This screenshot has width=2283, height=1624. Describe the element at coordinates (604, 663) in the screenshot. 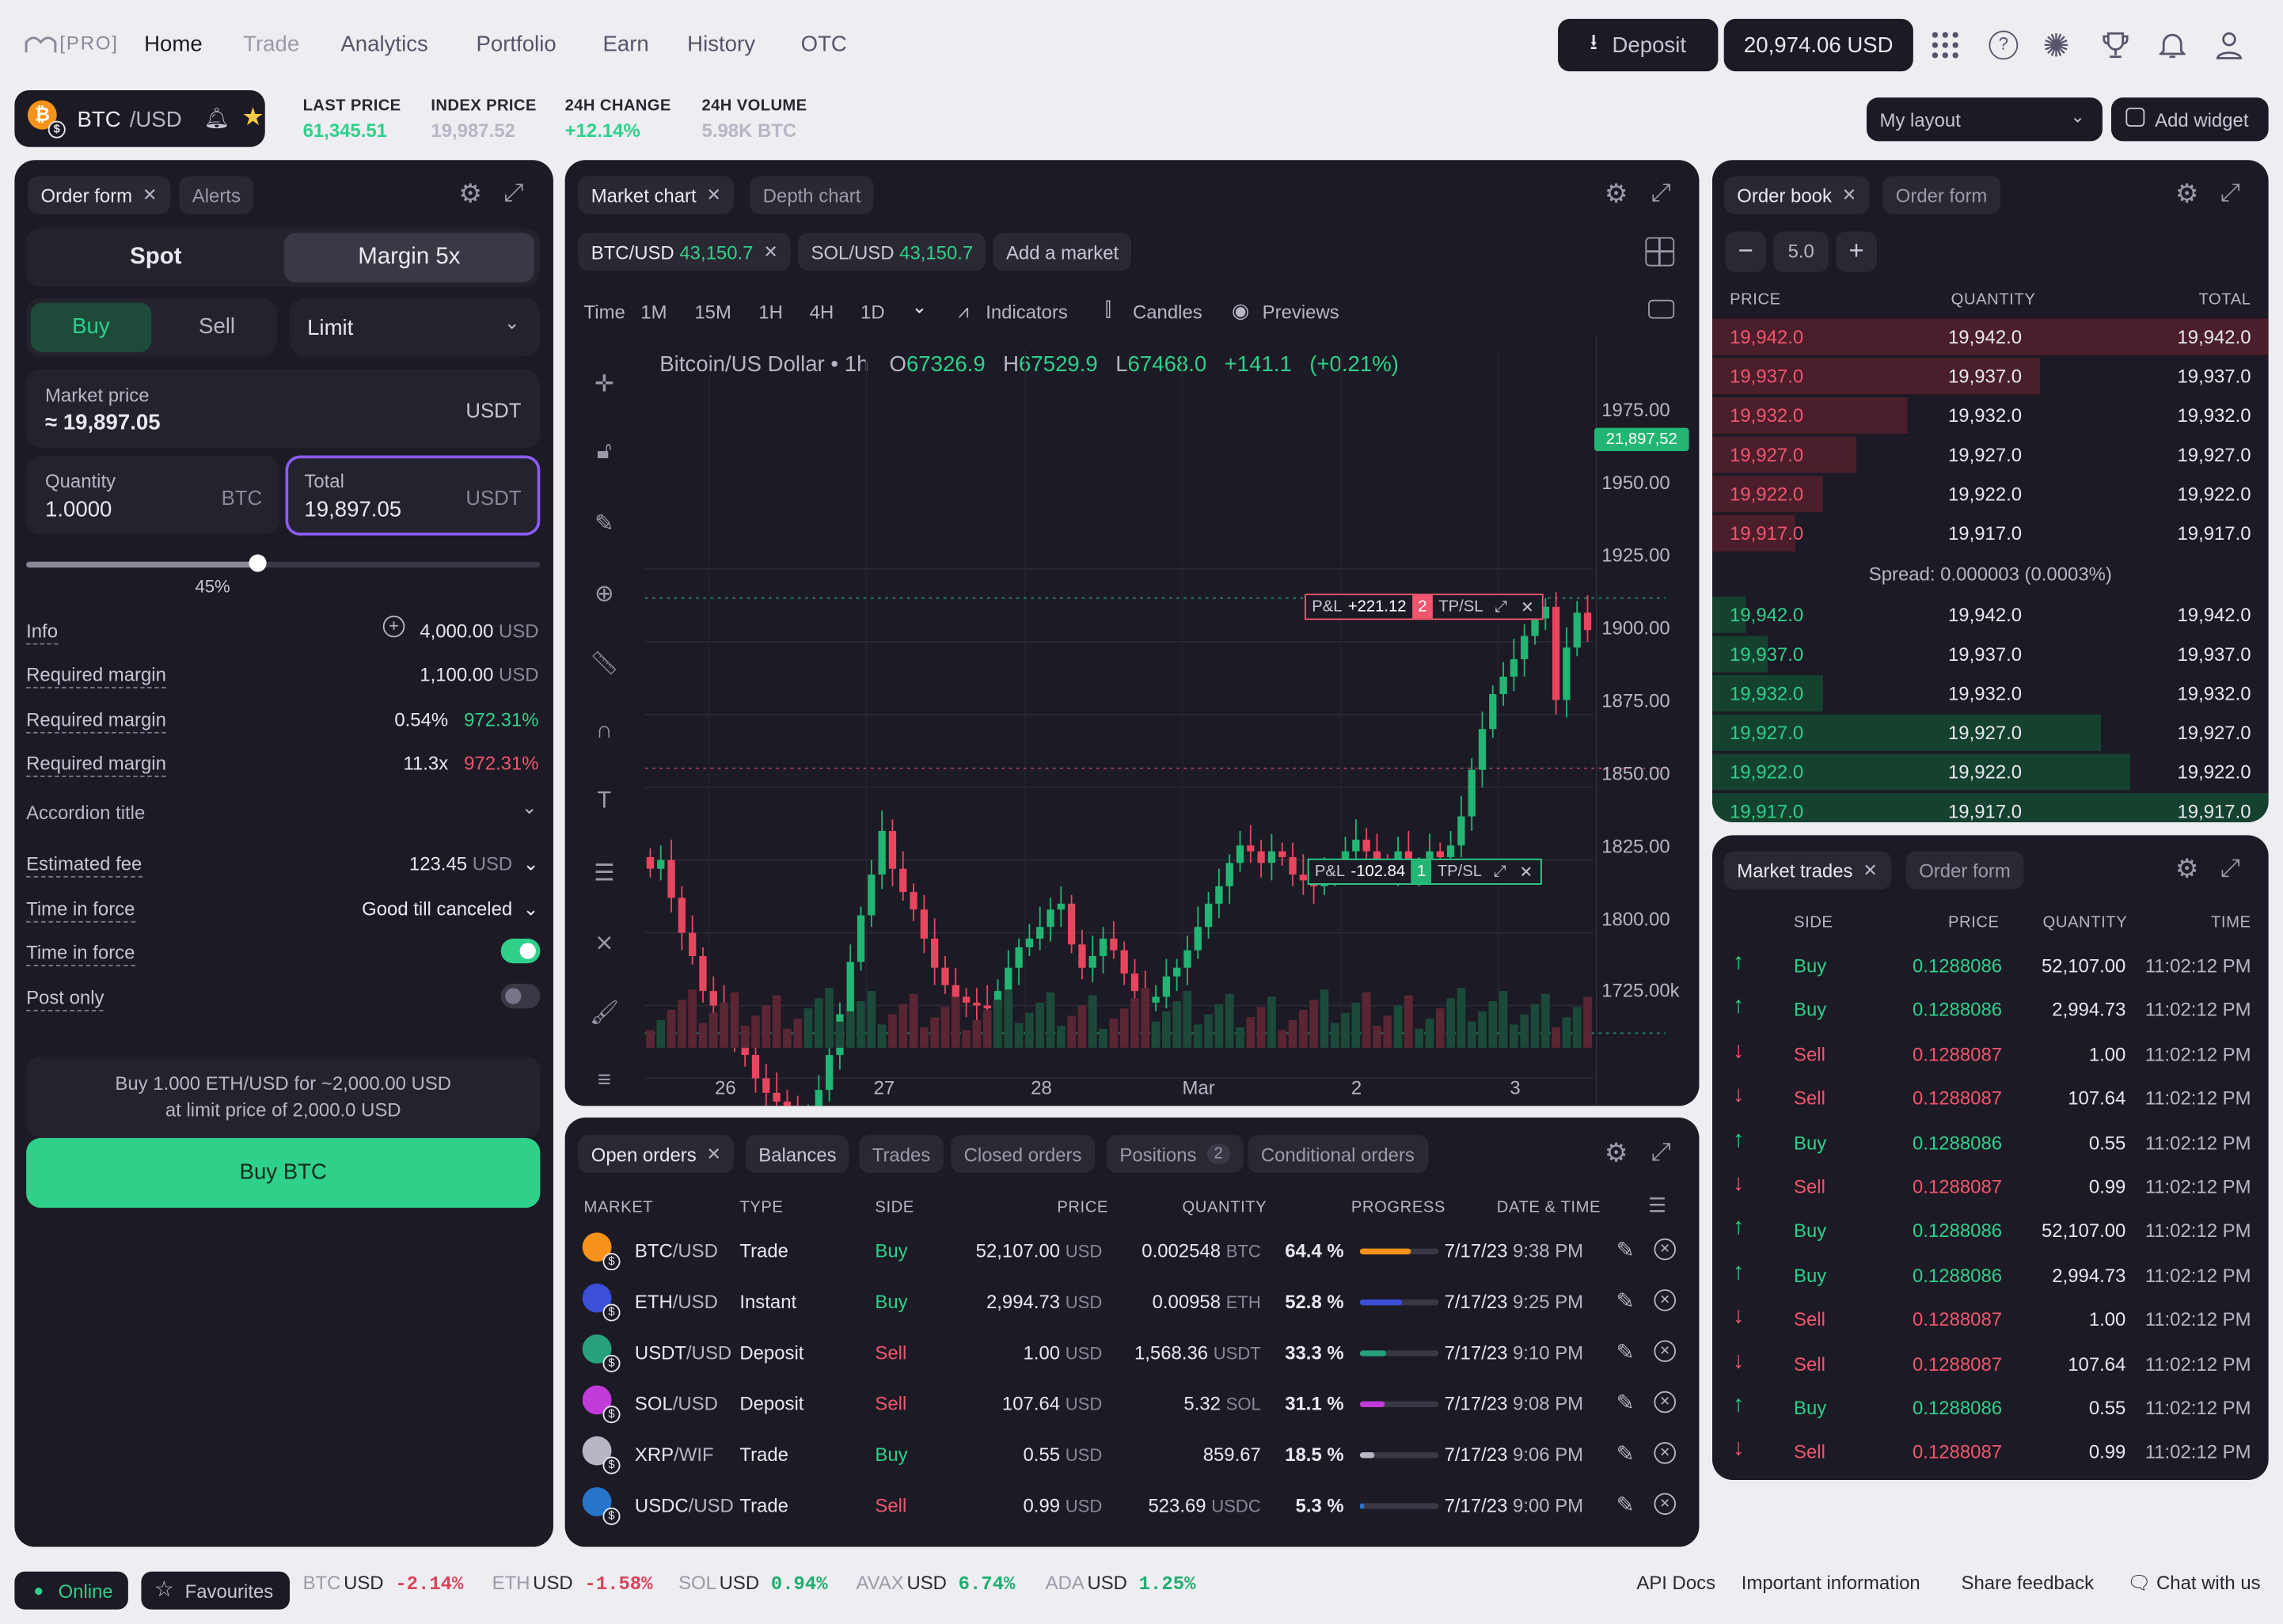

I see `ruler-icon: 📏︎` at that location.